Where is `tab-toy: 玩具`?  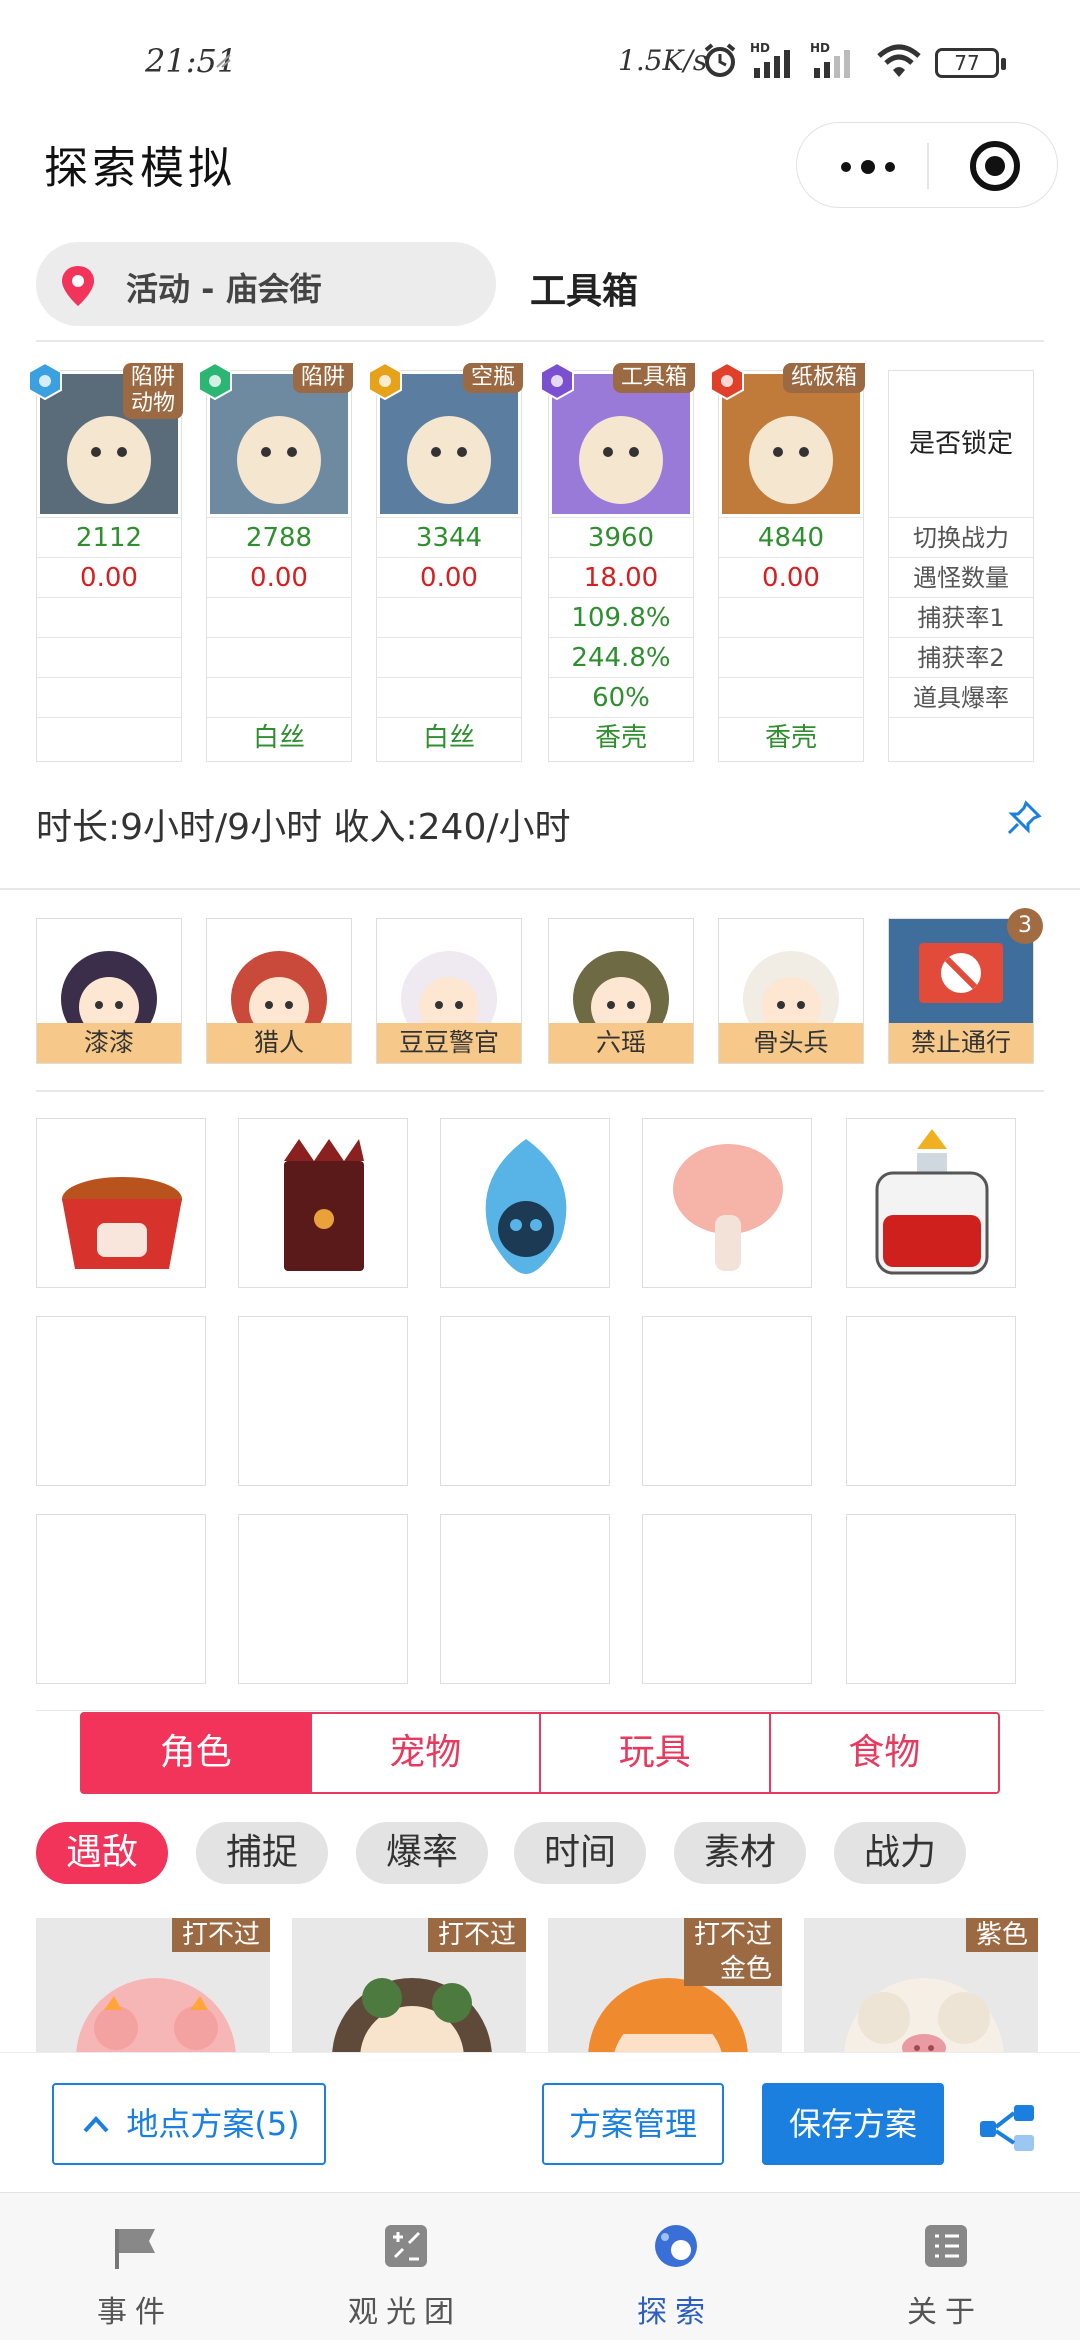
tab-toy: 玩具 is located at coordinates (654, 1753).